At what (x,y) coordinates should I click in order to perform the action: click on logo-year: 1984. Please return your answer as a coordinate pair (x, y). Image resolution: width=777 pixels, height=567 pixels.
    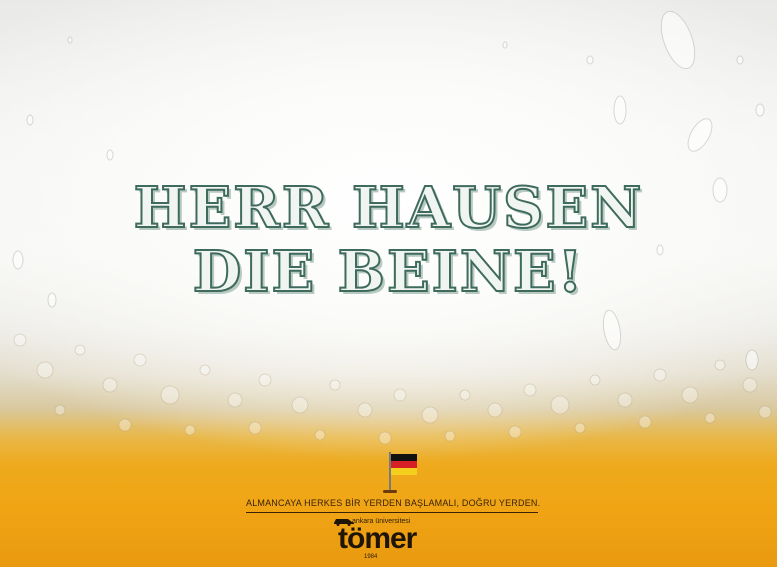
    Looking at the image, I should click on (371, 557).